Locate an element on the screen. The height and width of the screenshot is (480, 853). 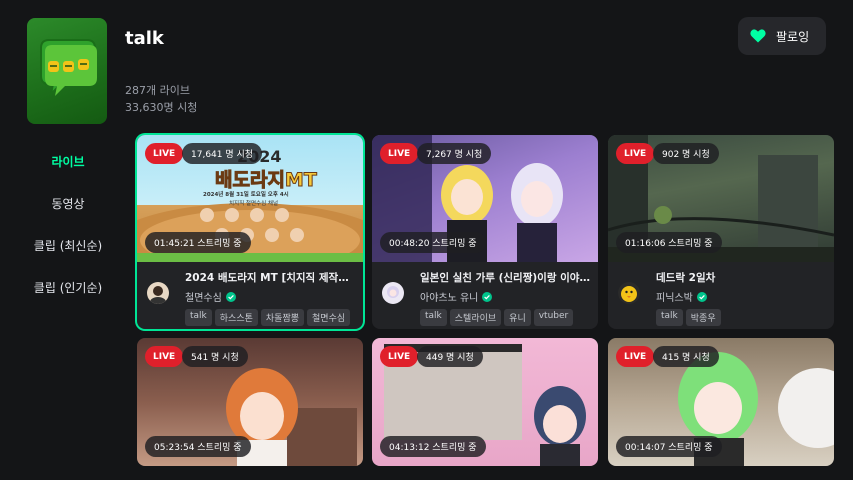
stream-thumbnail: LIVE 449 명 시청 04:13:12 스트리밍 중 is located at coordinates (485, 402).